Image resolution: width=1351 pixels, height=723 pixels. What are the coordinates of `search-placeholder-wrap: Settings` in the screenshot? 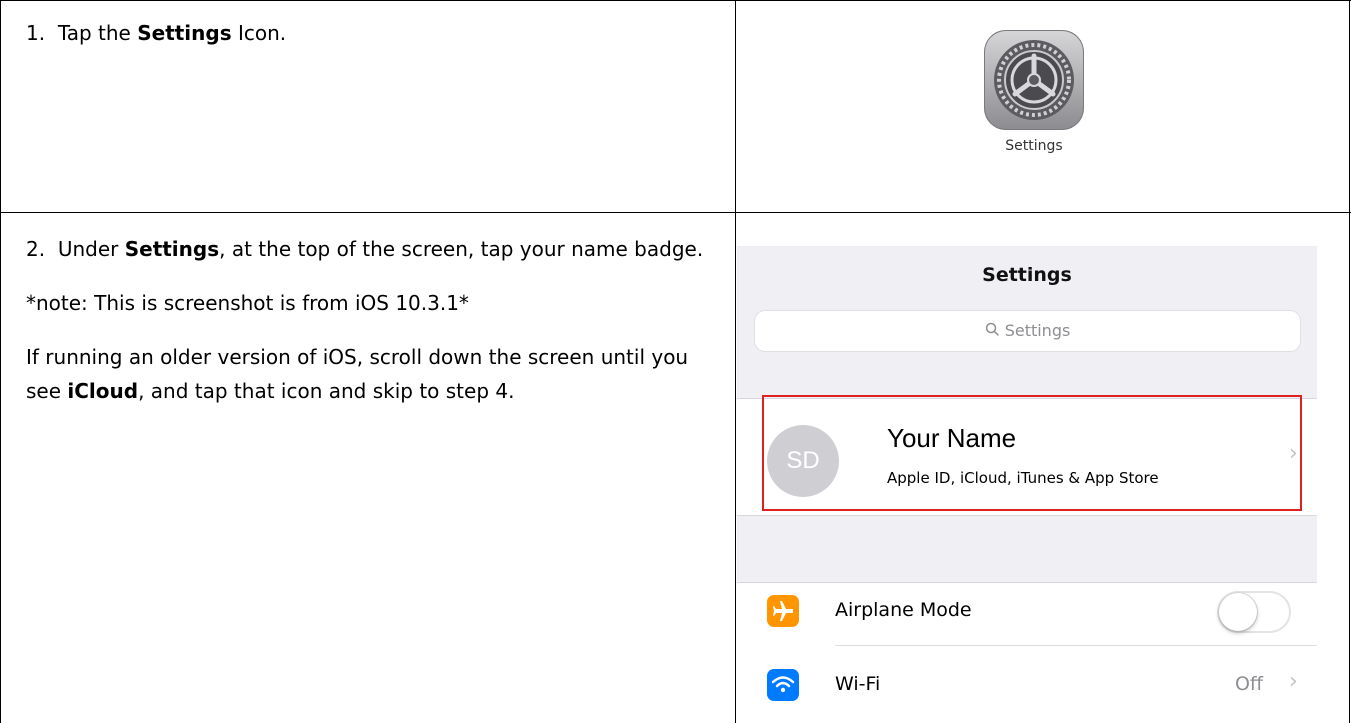 It's located at (1027, 330).